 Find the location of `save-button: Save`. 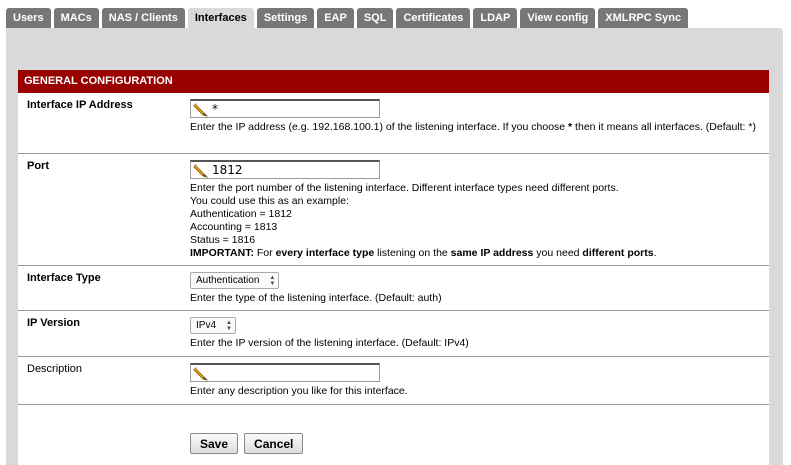

save-button: Save is located at coordinates (214, 443).